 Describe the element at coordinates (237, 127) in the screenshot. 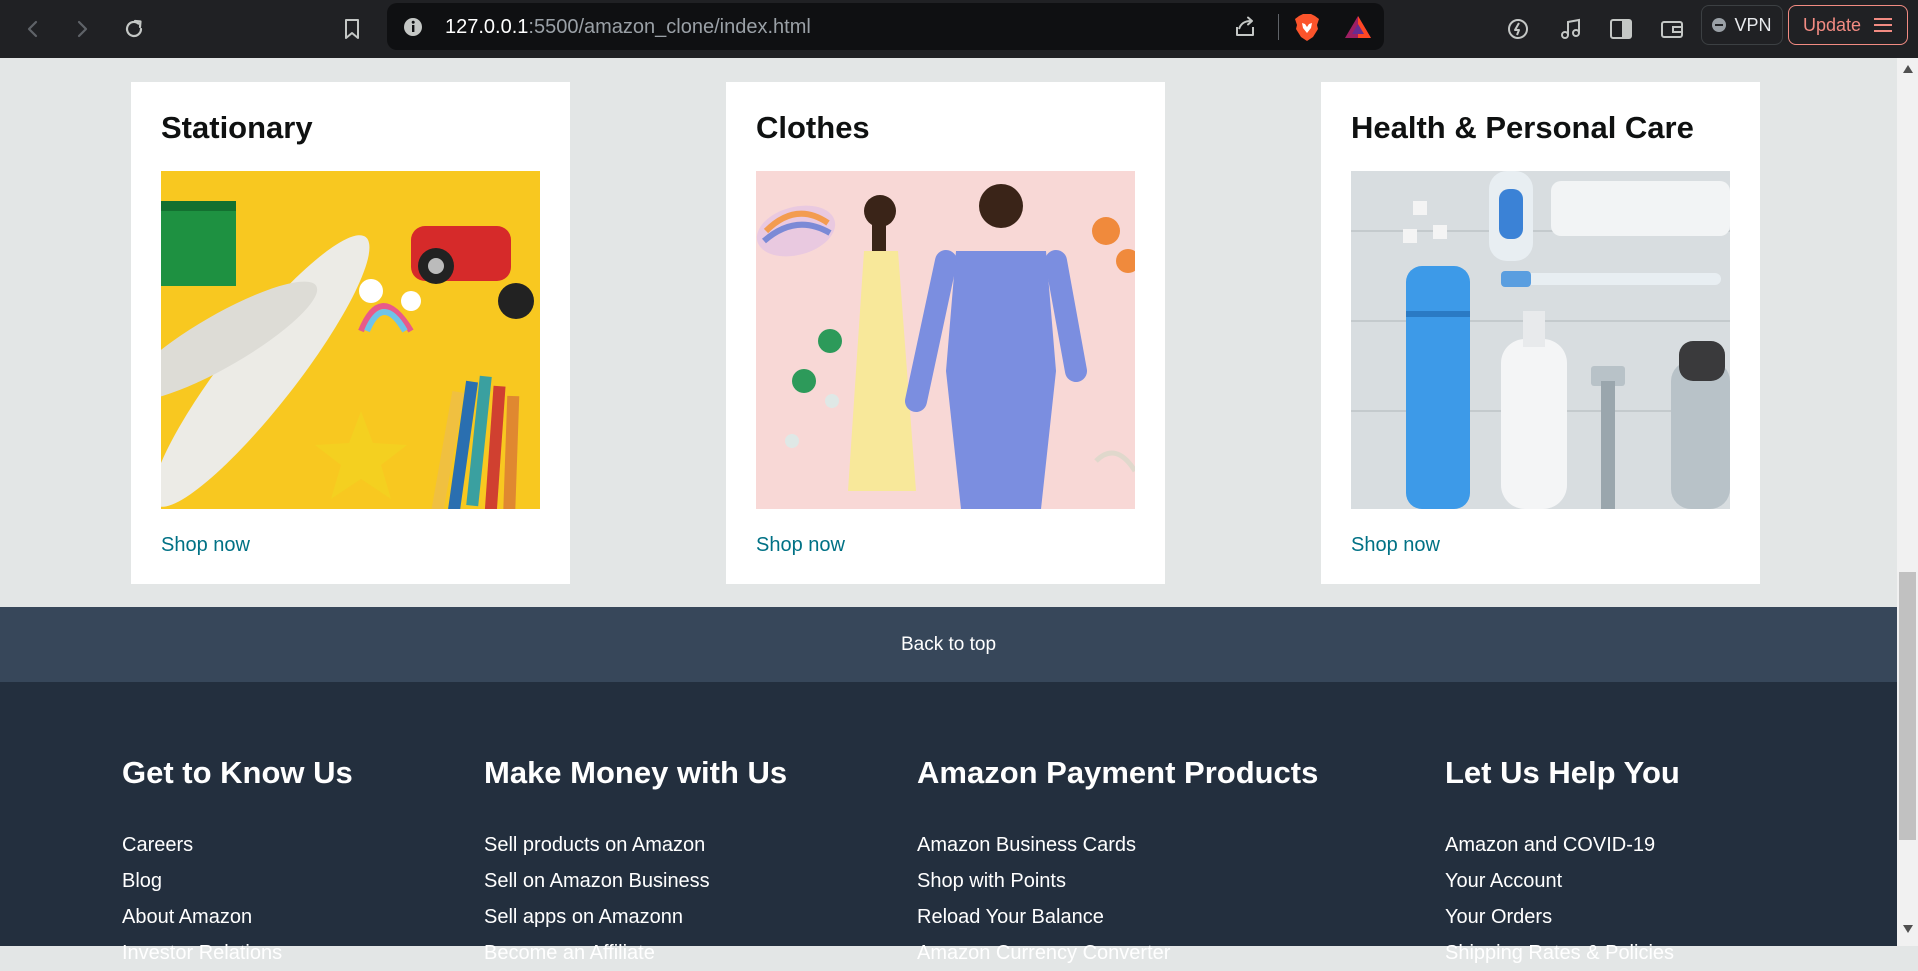

I see `card-title: Stationary` at that location.